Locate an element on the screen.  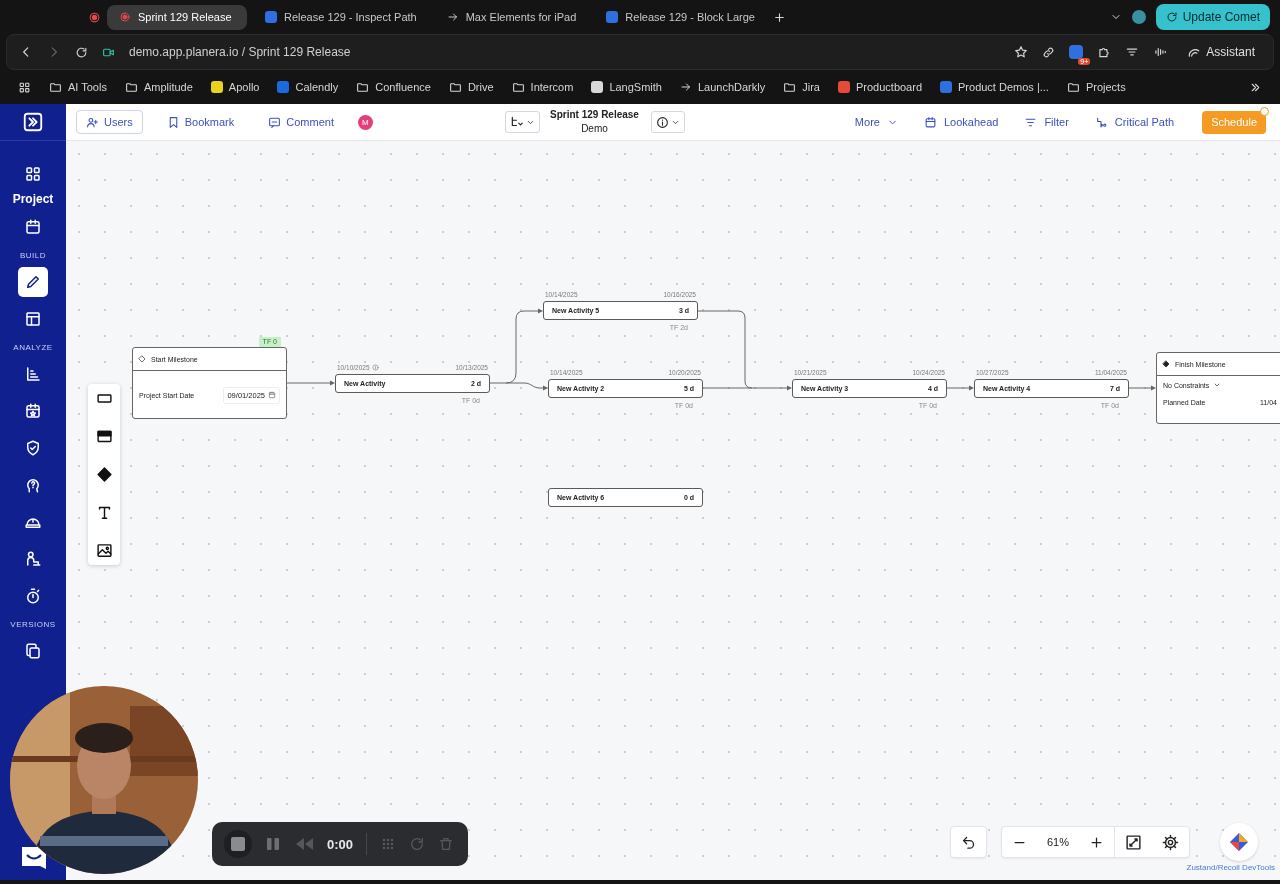
grid-icon is located at coordinates (33, 173).